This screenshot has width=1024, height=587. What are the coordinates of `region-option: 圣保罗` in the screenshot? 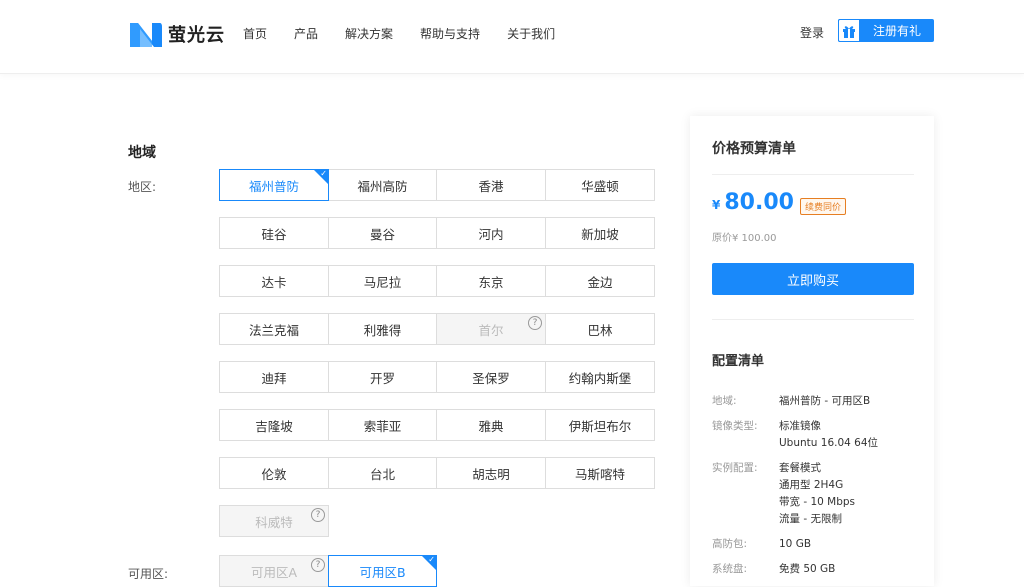 It's located at (491, 377).